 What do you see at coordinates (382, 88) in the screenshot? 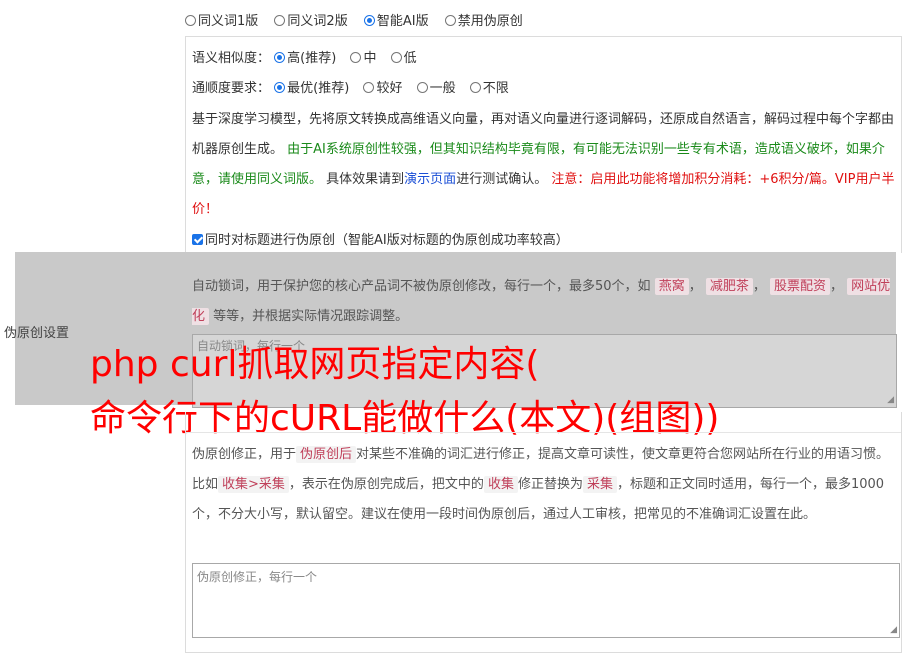
I see `fluency-good: 较好` at bounding box center [382, 88].